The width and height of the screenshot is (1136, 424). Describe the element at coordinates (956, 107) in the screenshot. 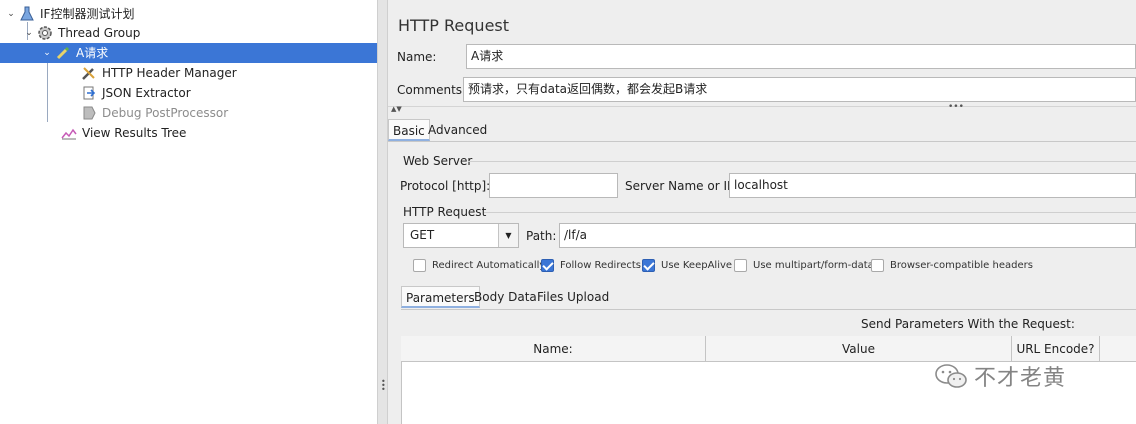

I see `more-icon: •••` at that location.